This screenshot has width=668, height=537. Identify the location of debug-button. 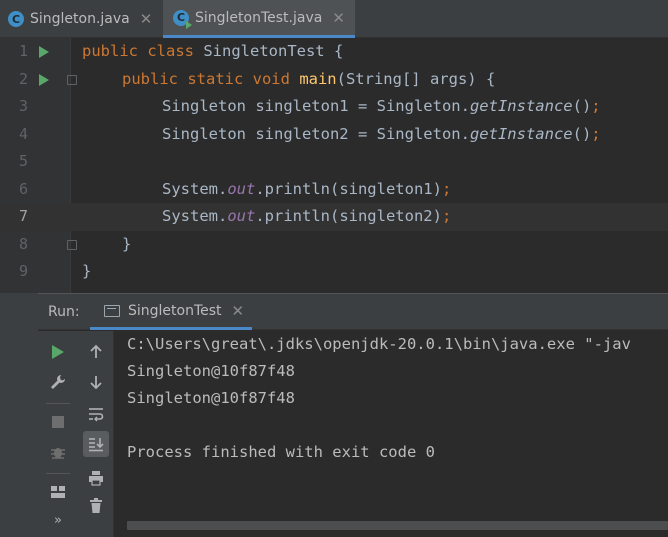
(58, 452).